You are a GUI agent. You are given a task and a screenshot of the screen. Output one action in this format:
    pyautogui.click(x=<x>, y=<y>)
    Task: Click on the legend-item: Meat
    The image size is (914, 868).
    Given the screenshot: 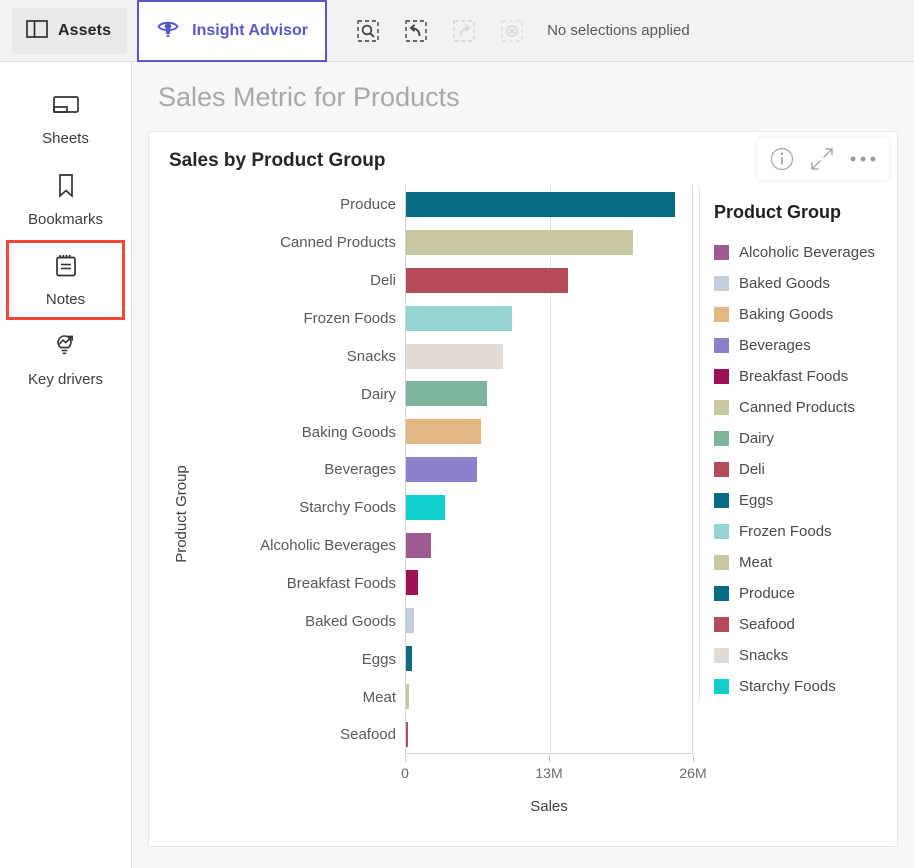 What is the action you would take?
    pyautogui.click(x=796, y=562)
    